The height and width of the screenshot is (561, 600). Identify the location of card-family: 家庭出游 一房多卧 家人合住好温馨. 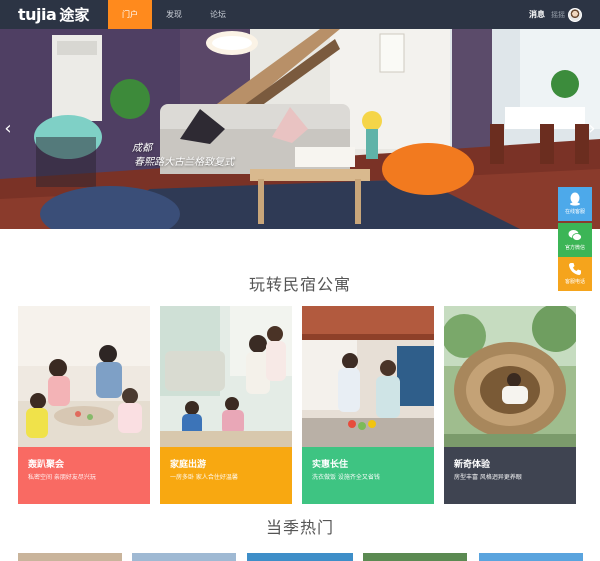
(226, 405).